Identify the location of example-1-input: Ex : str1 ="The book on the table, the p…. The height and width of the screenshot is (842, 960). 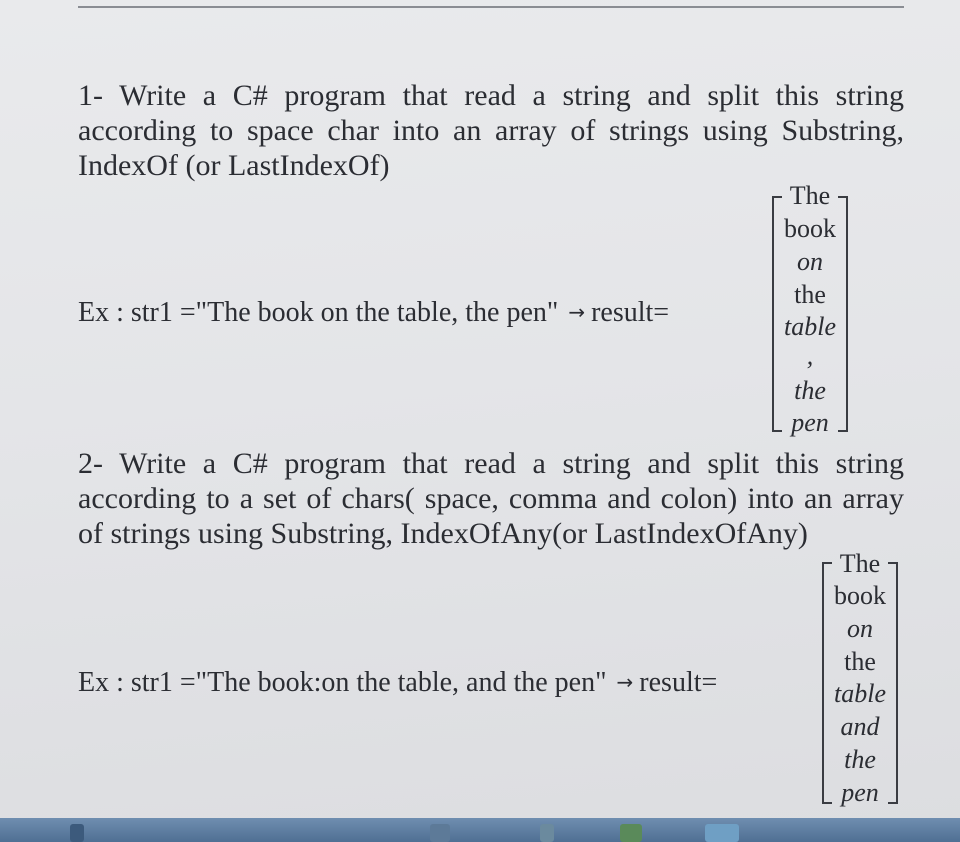
(318, 312).